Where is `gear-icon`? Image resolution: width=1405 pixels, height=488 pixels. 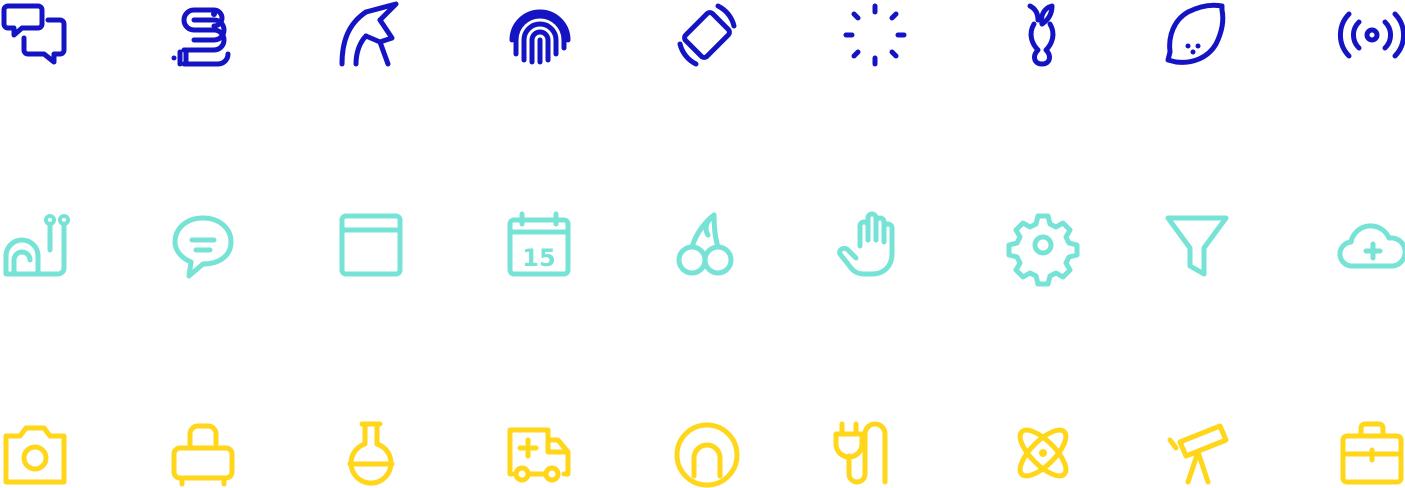
gear-icon is located at coordinates (1043, 248).